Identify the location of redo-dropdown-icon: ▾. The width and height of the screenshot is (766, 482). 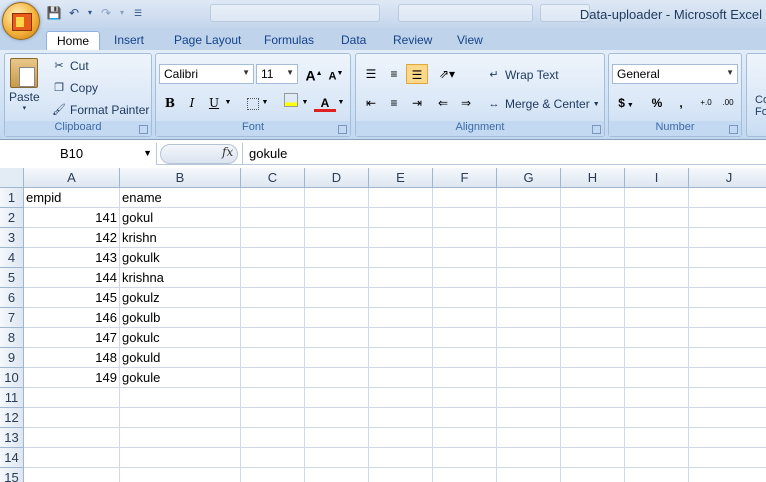
(122, 13).